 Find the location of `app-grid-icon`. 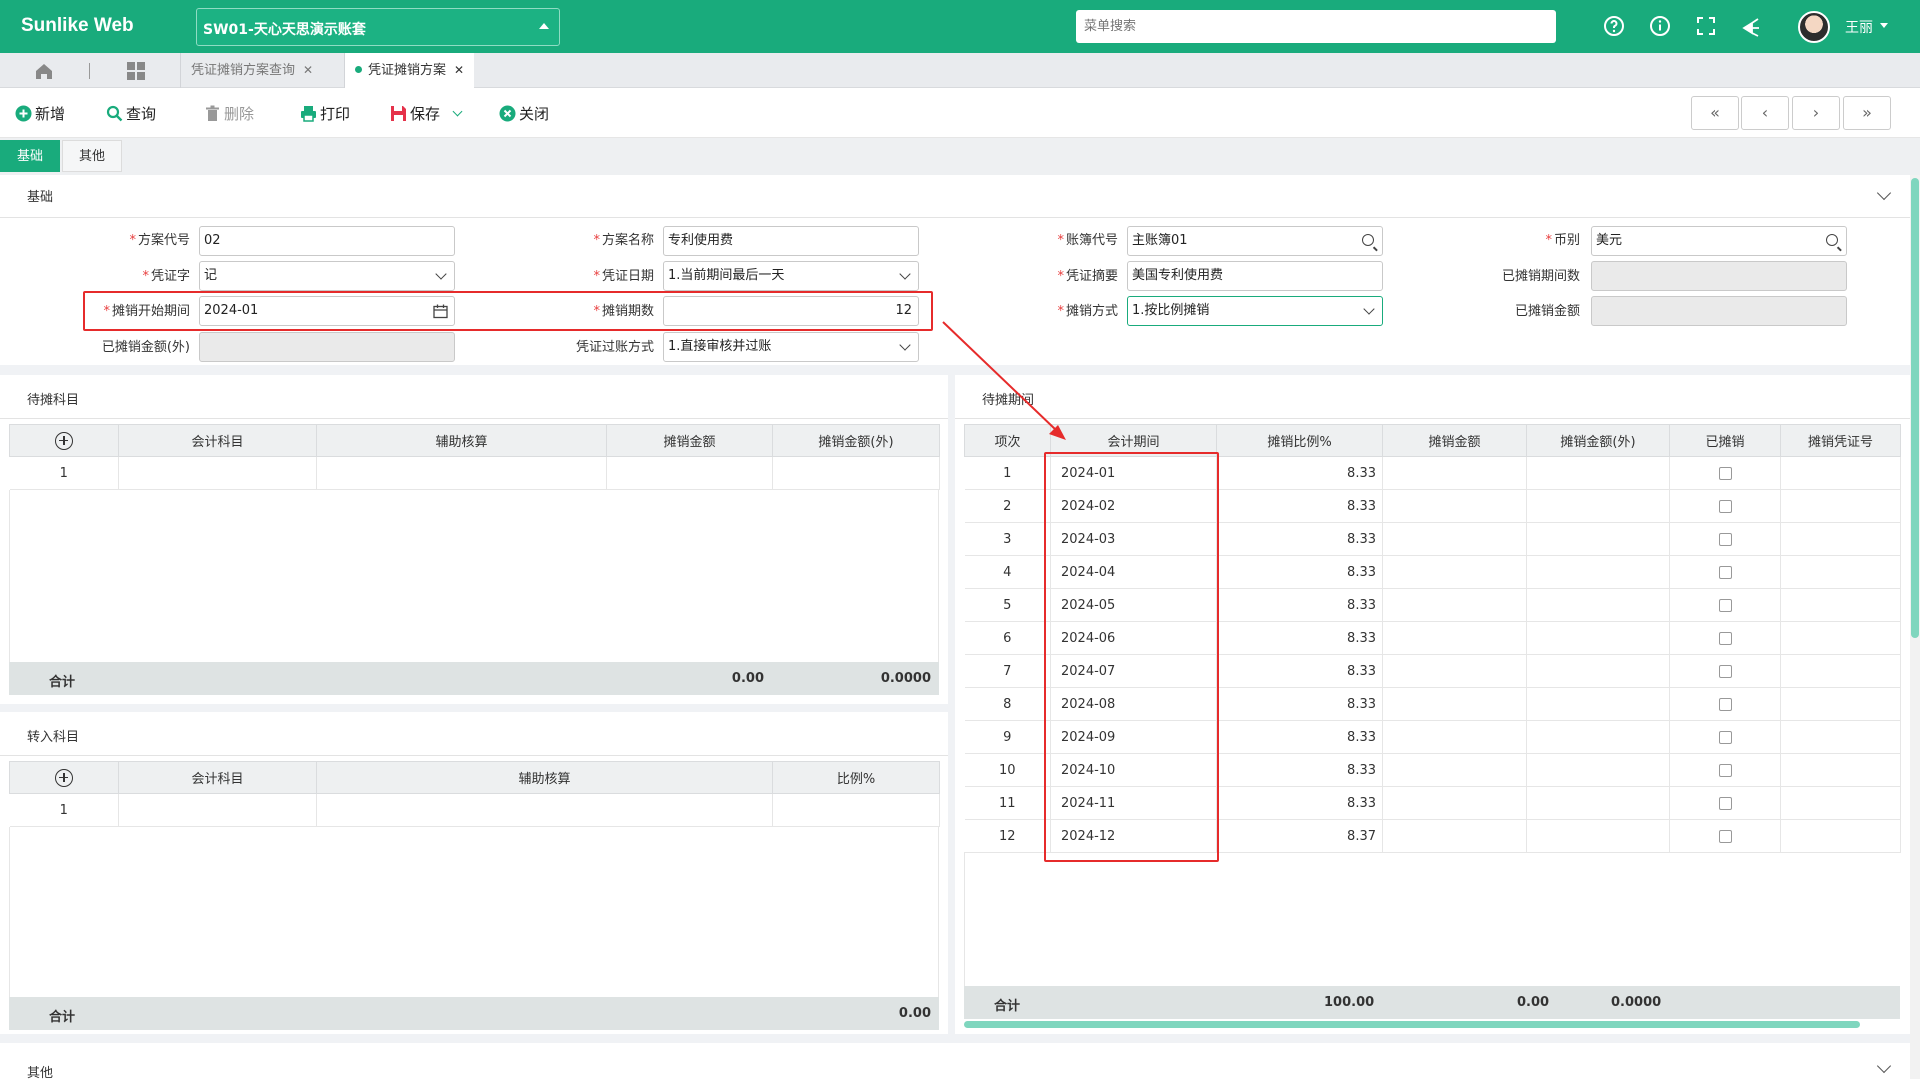

app-grid-icon is located at coordinates (136, 71).